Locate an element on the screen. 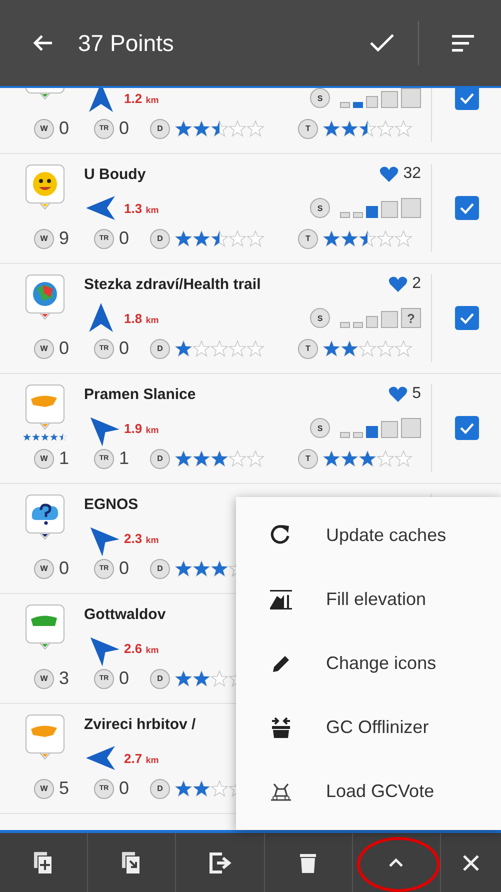  waypoint-count: 1 is located at coordinates (64, 458).